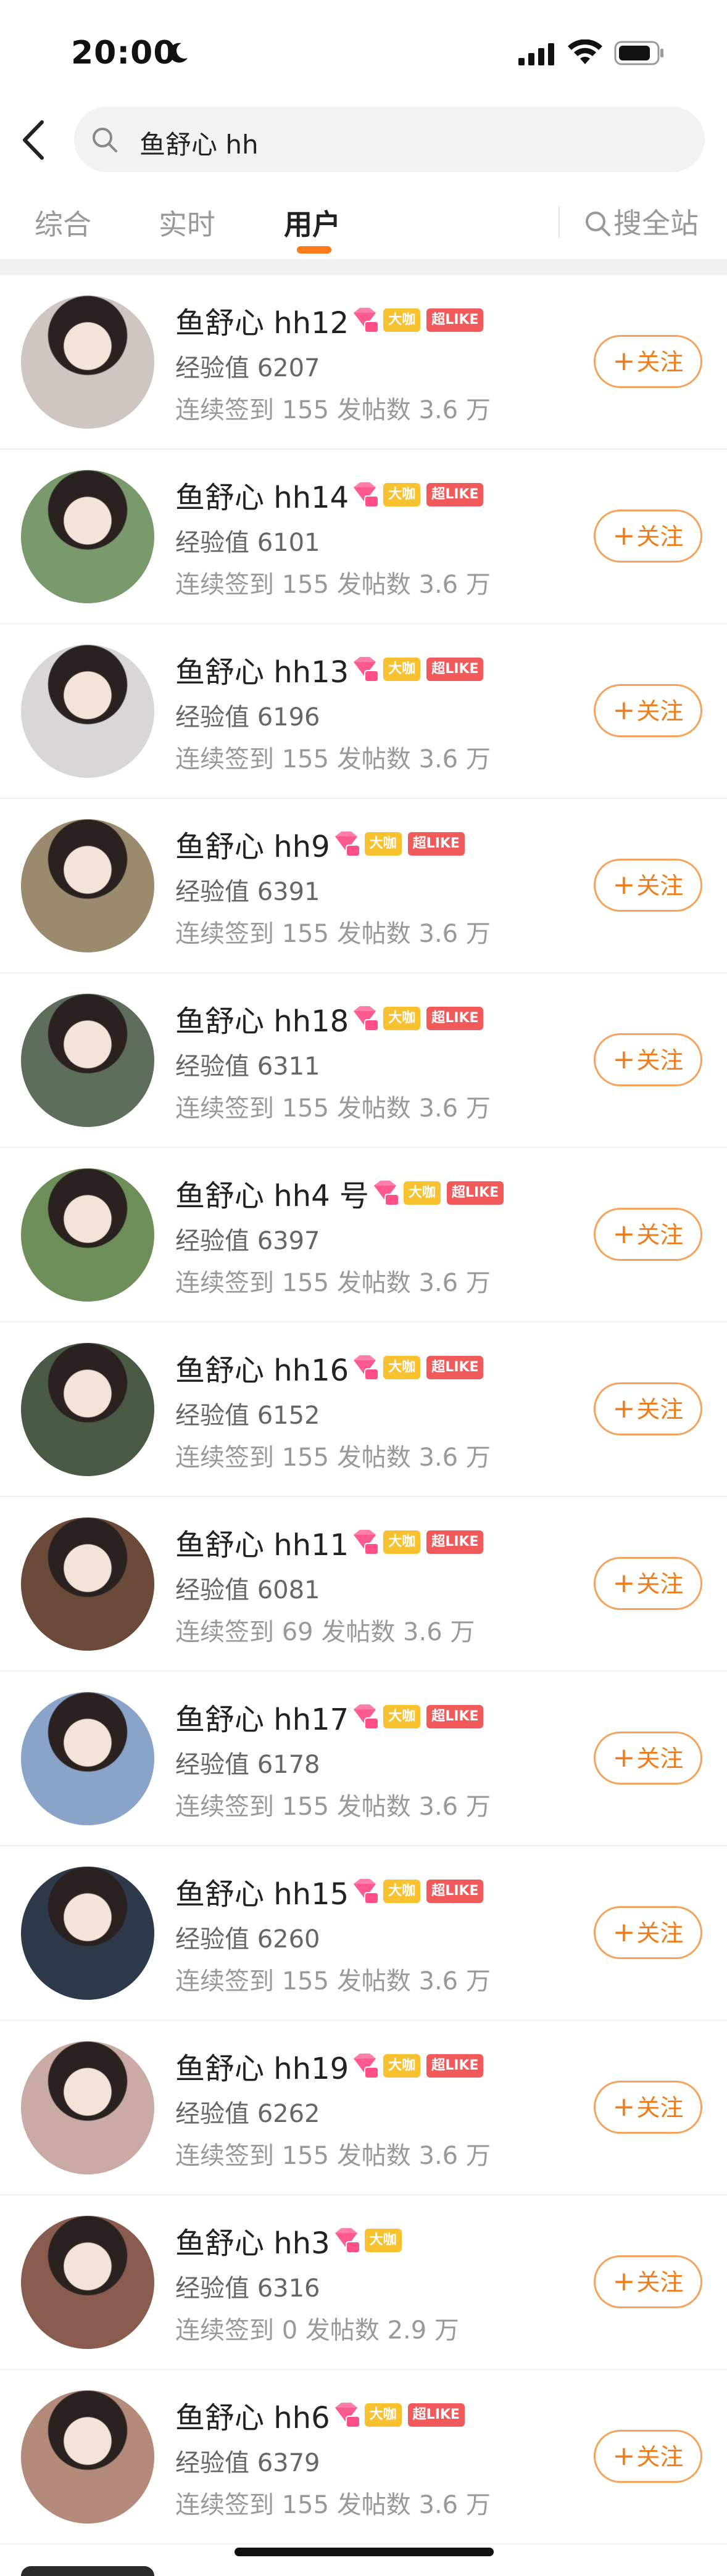 This screenshot has height=2576, width=727. I want to click on search-whole-site-button: 搜全站, so click(641, 220).